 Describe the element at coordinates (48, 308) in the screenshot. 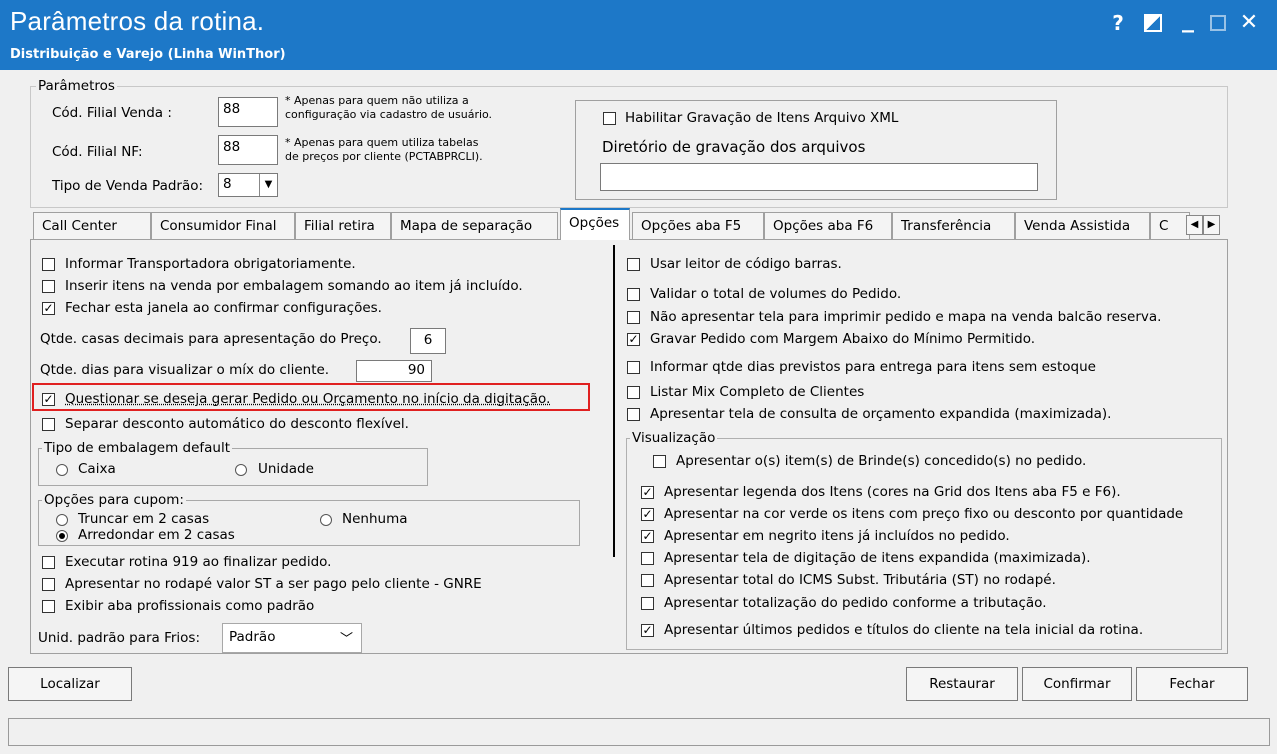

I see `fechar-janela-checkbox: ✓` at that location.